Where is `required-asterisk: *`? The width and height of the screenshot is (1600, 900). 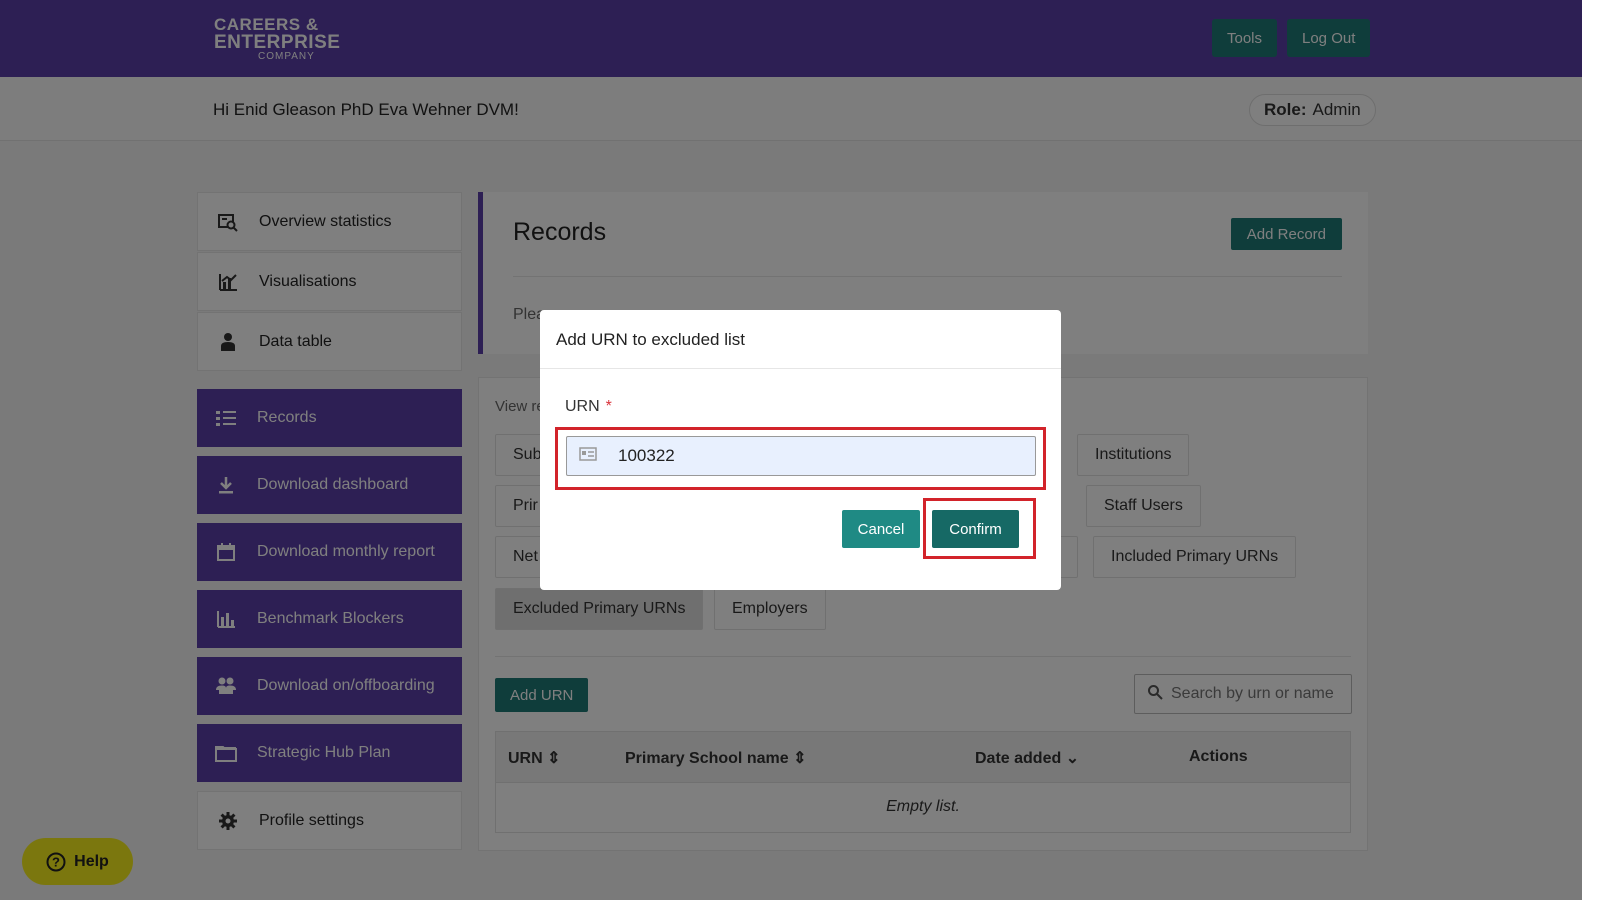 required-asterisk: * is located at coordinates (608, 406).